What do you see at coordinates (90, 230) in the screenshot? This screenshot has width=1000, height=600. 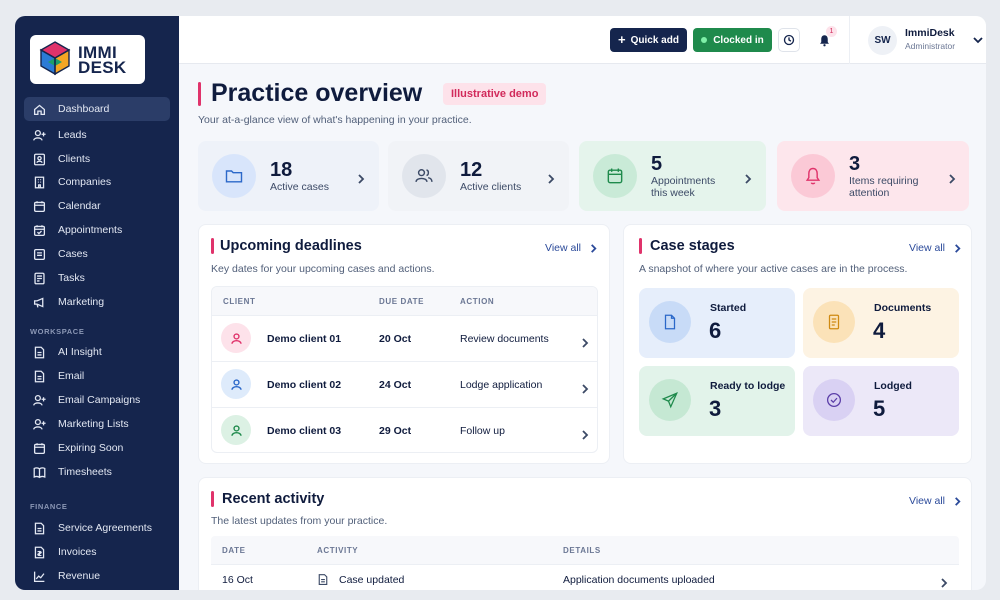 I see `sidebar-item-label: Appointments` at bounding box center [90, 230].